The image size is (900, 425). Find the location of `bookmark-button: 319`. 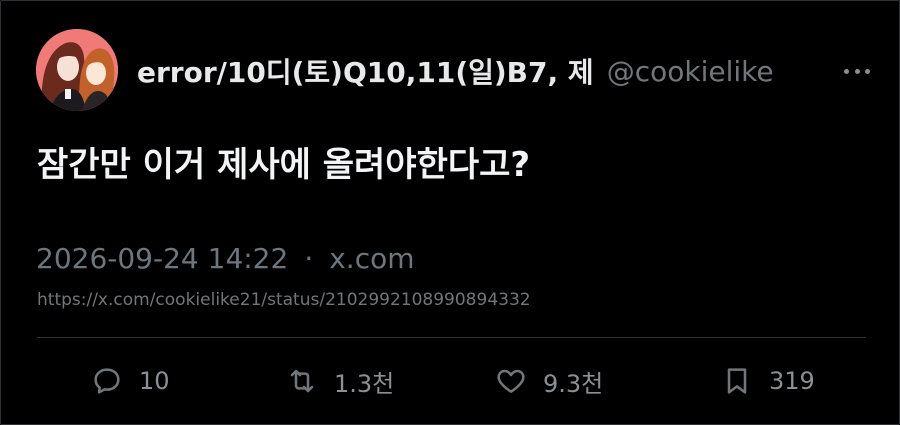

bookmark-button: 319 is located at coordinates (768, 381).